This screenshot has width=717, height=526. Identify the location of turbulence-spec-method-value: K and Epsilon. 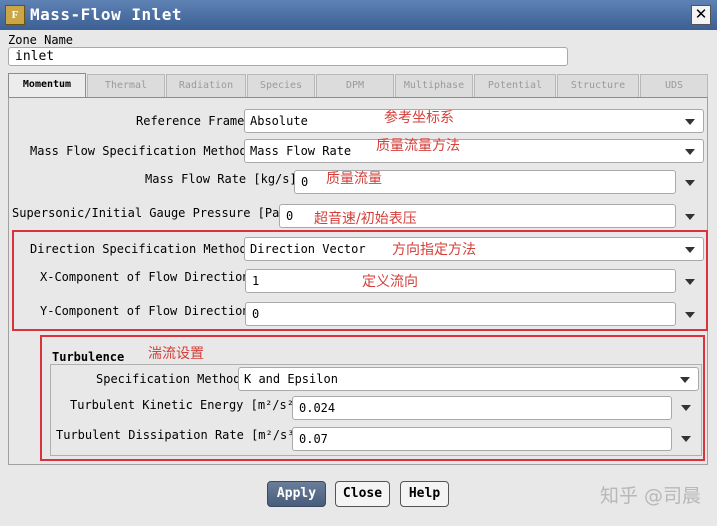
(291, 379).